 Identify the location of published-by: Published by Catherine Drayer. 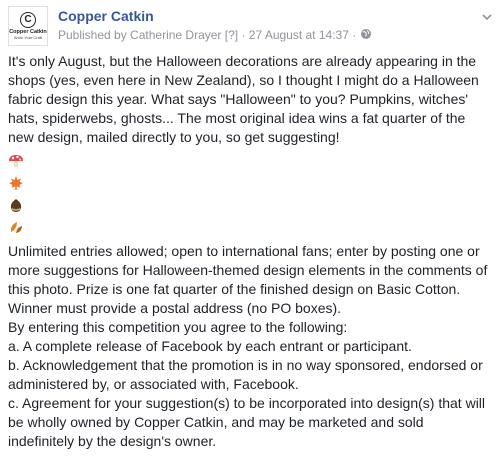
(140, 35).